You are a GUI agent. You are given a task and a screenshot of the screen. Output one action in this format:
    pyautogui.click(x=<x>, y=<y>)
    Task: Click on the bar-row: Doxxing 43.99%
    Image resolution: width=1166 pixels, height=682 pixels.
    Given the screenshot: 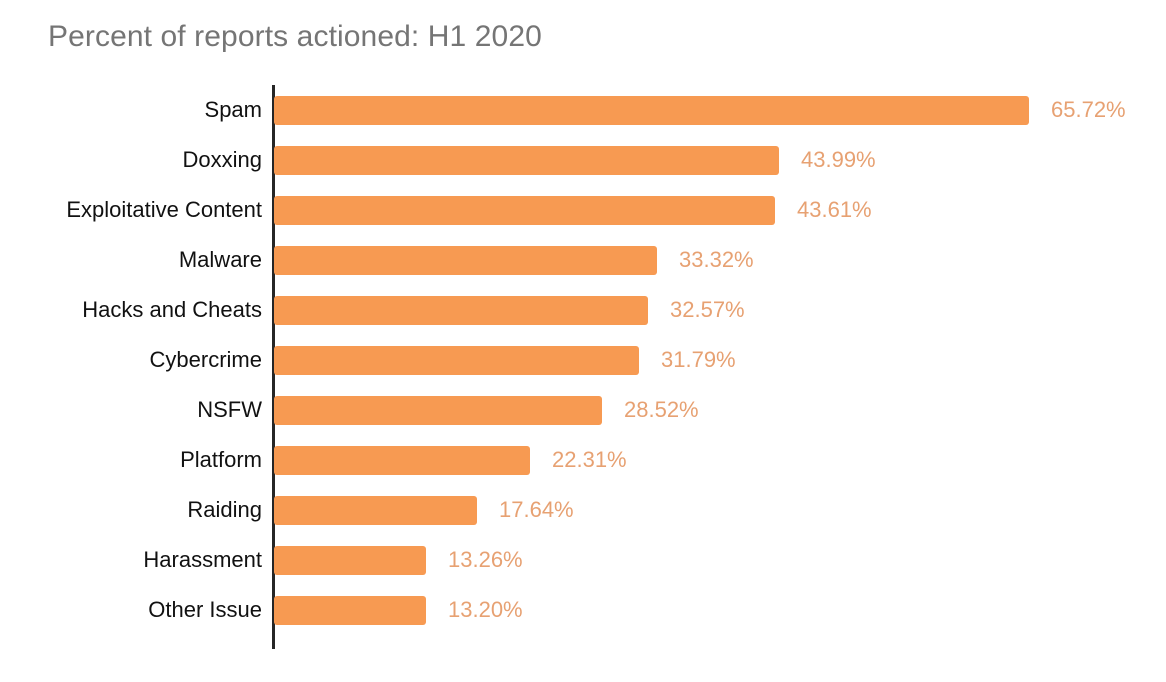 What is the action you would take?
    pyautogui.click(x=583, y=160)
    